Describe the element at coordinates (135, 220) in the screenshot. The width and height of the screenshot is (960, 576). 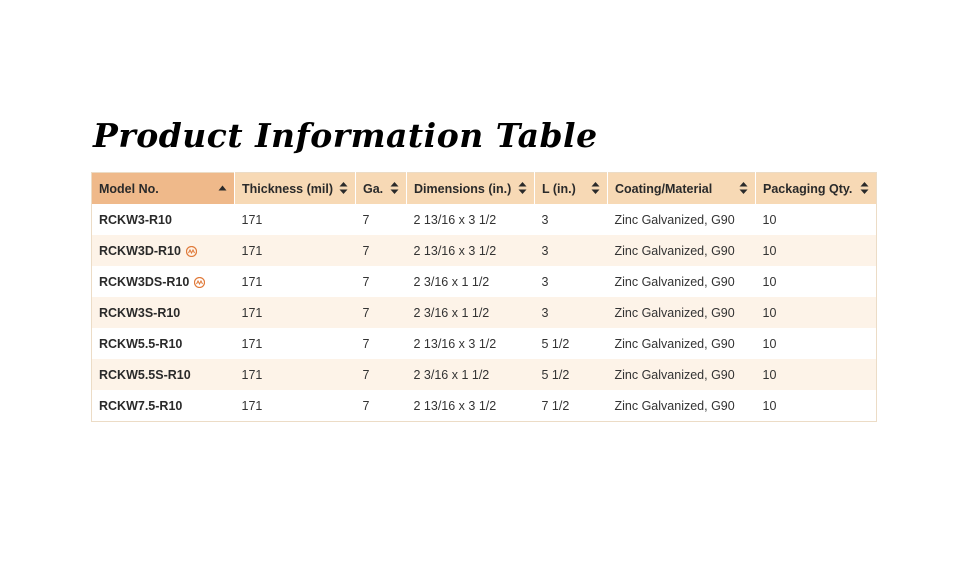
I see `model-link: RCKW3-R10` at that location.